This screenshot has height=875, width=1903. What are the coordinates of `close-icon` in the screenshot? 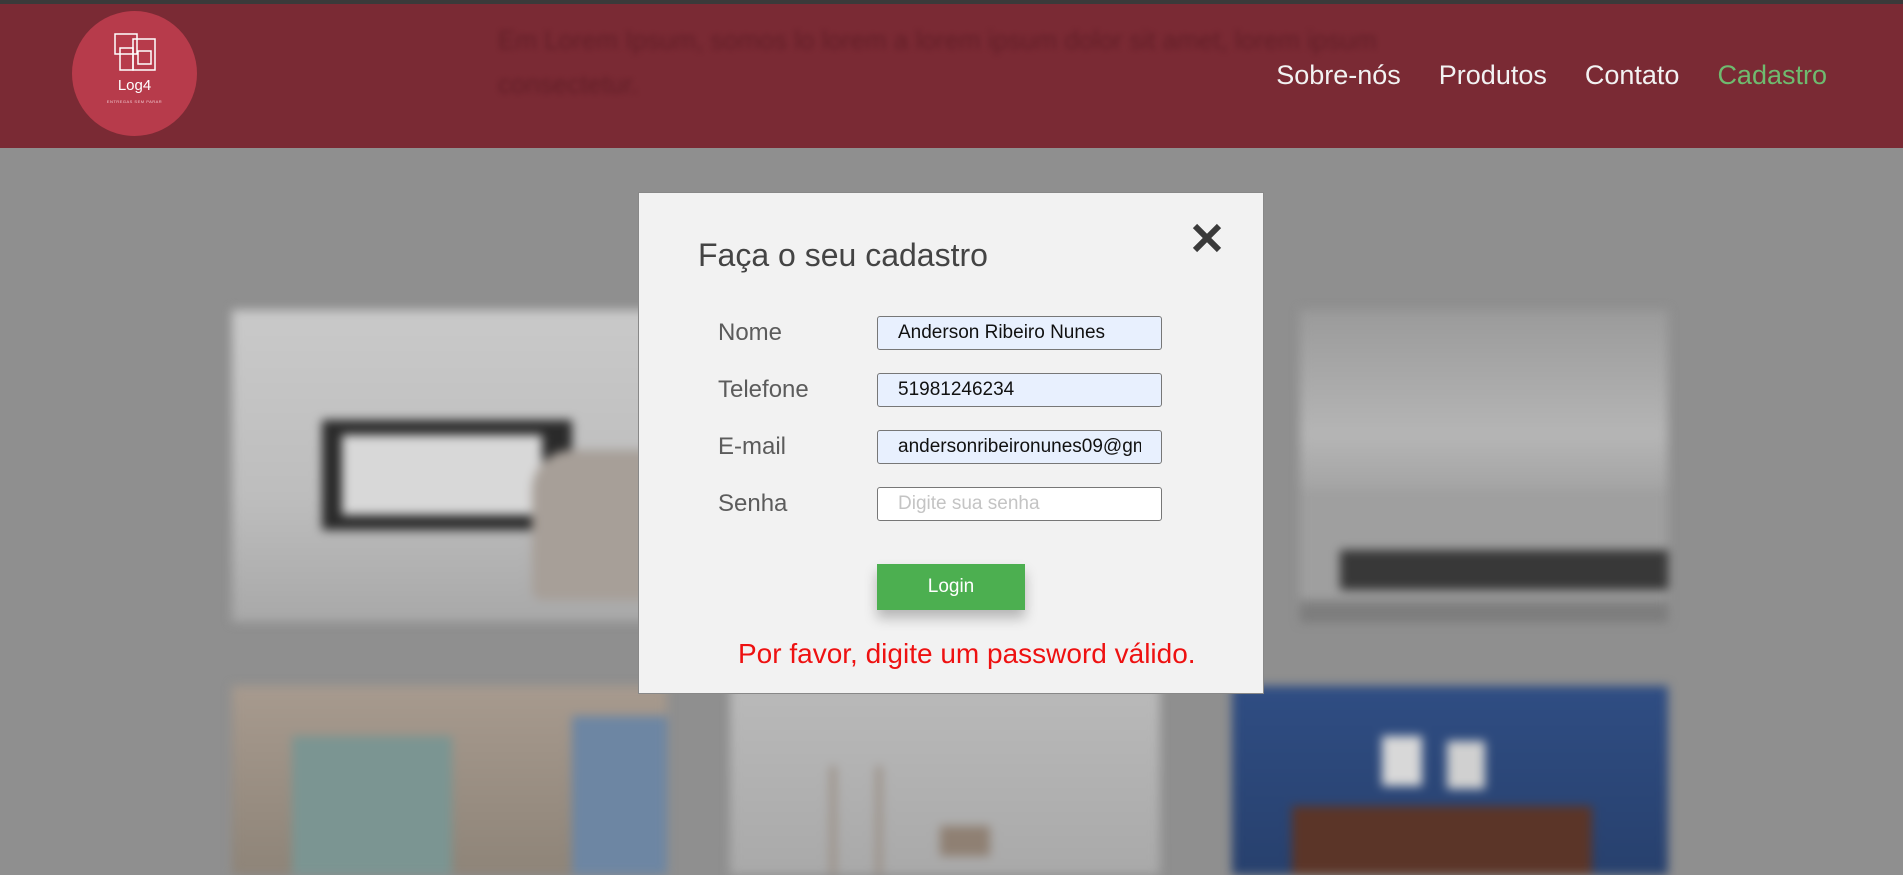 It's located at (1207, 238).